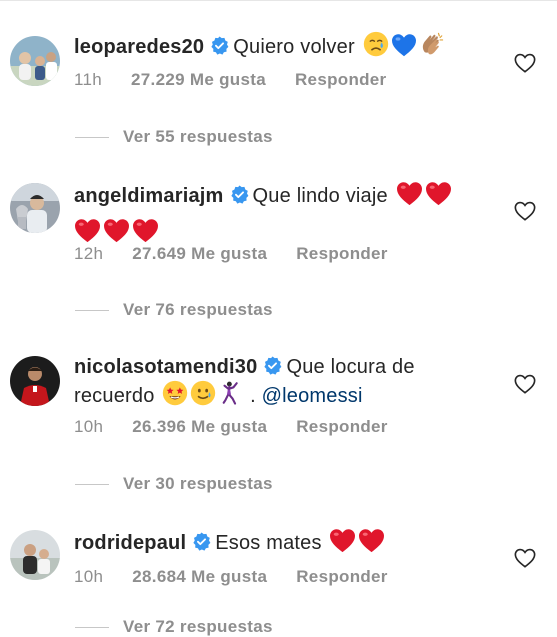 This screenshot has width=557, height=637. What do you see at coordinates (231, 393) in the screenshot?
I see `dancer-emoji-icon` at bounding box center [231, 393].